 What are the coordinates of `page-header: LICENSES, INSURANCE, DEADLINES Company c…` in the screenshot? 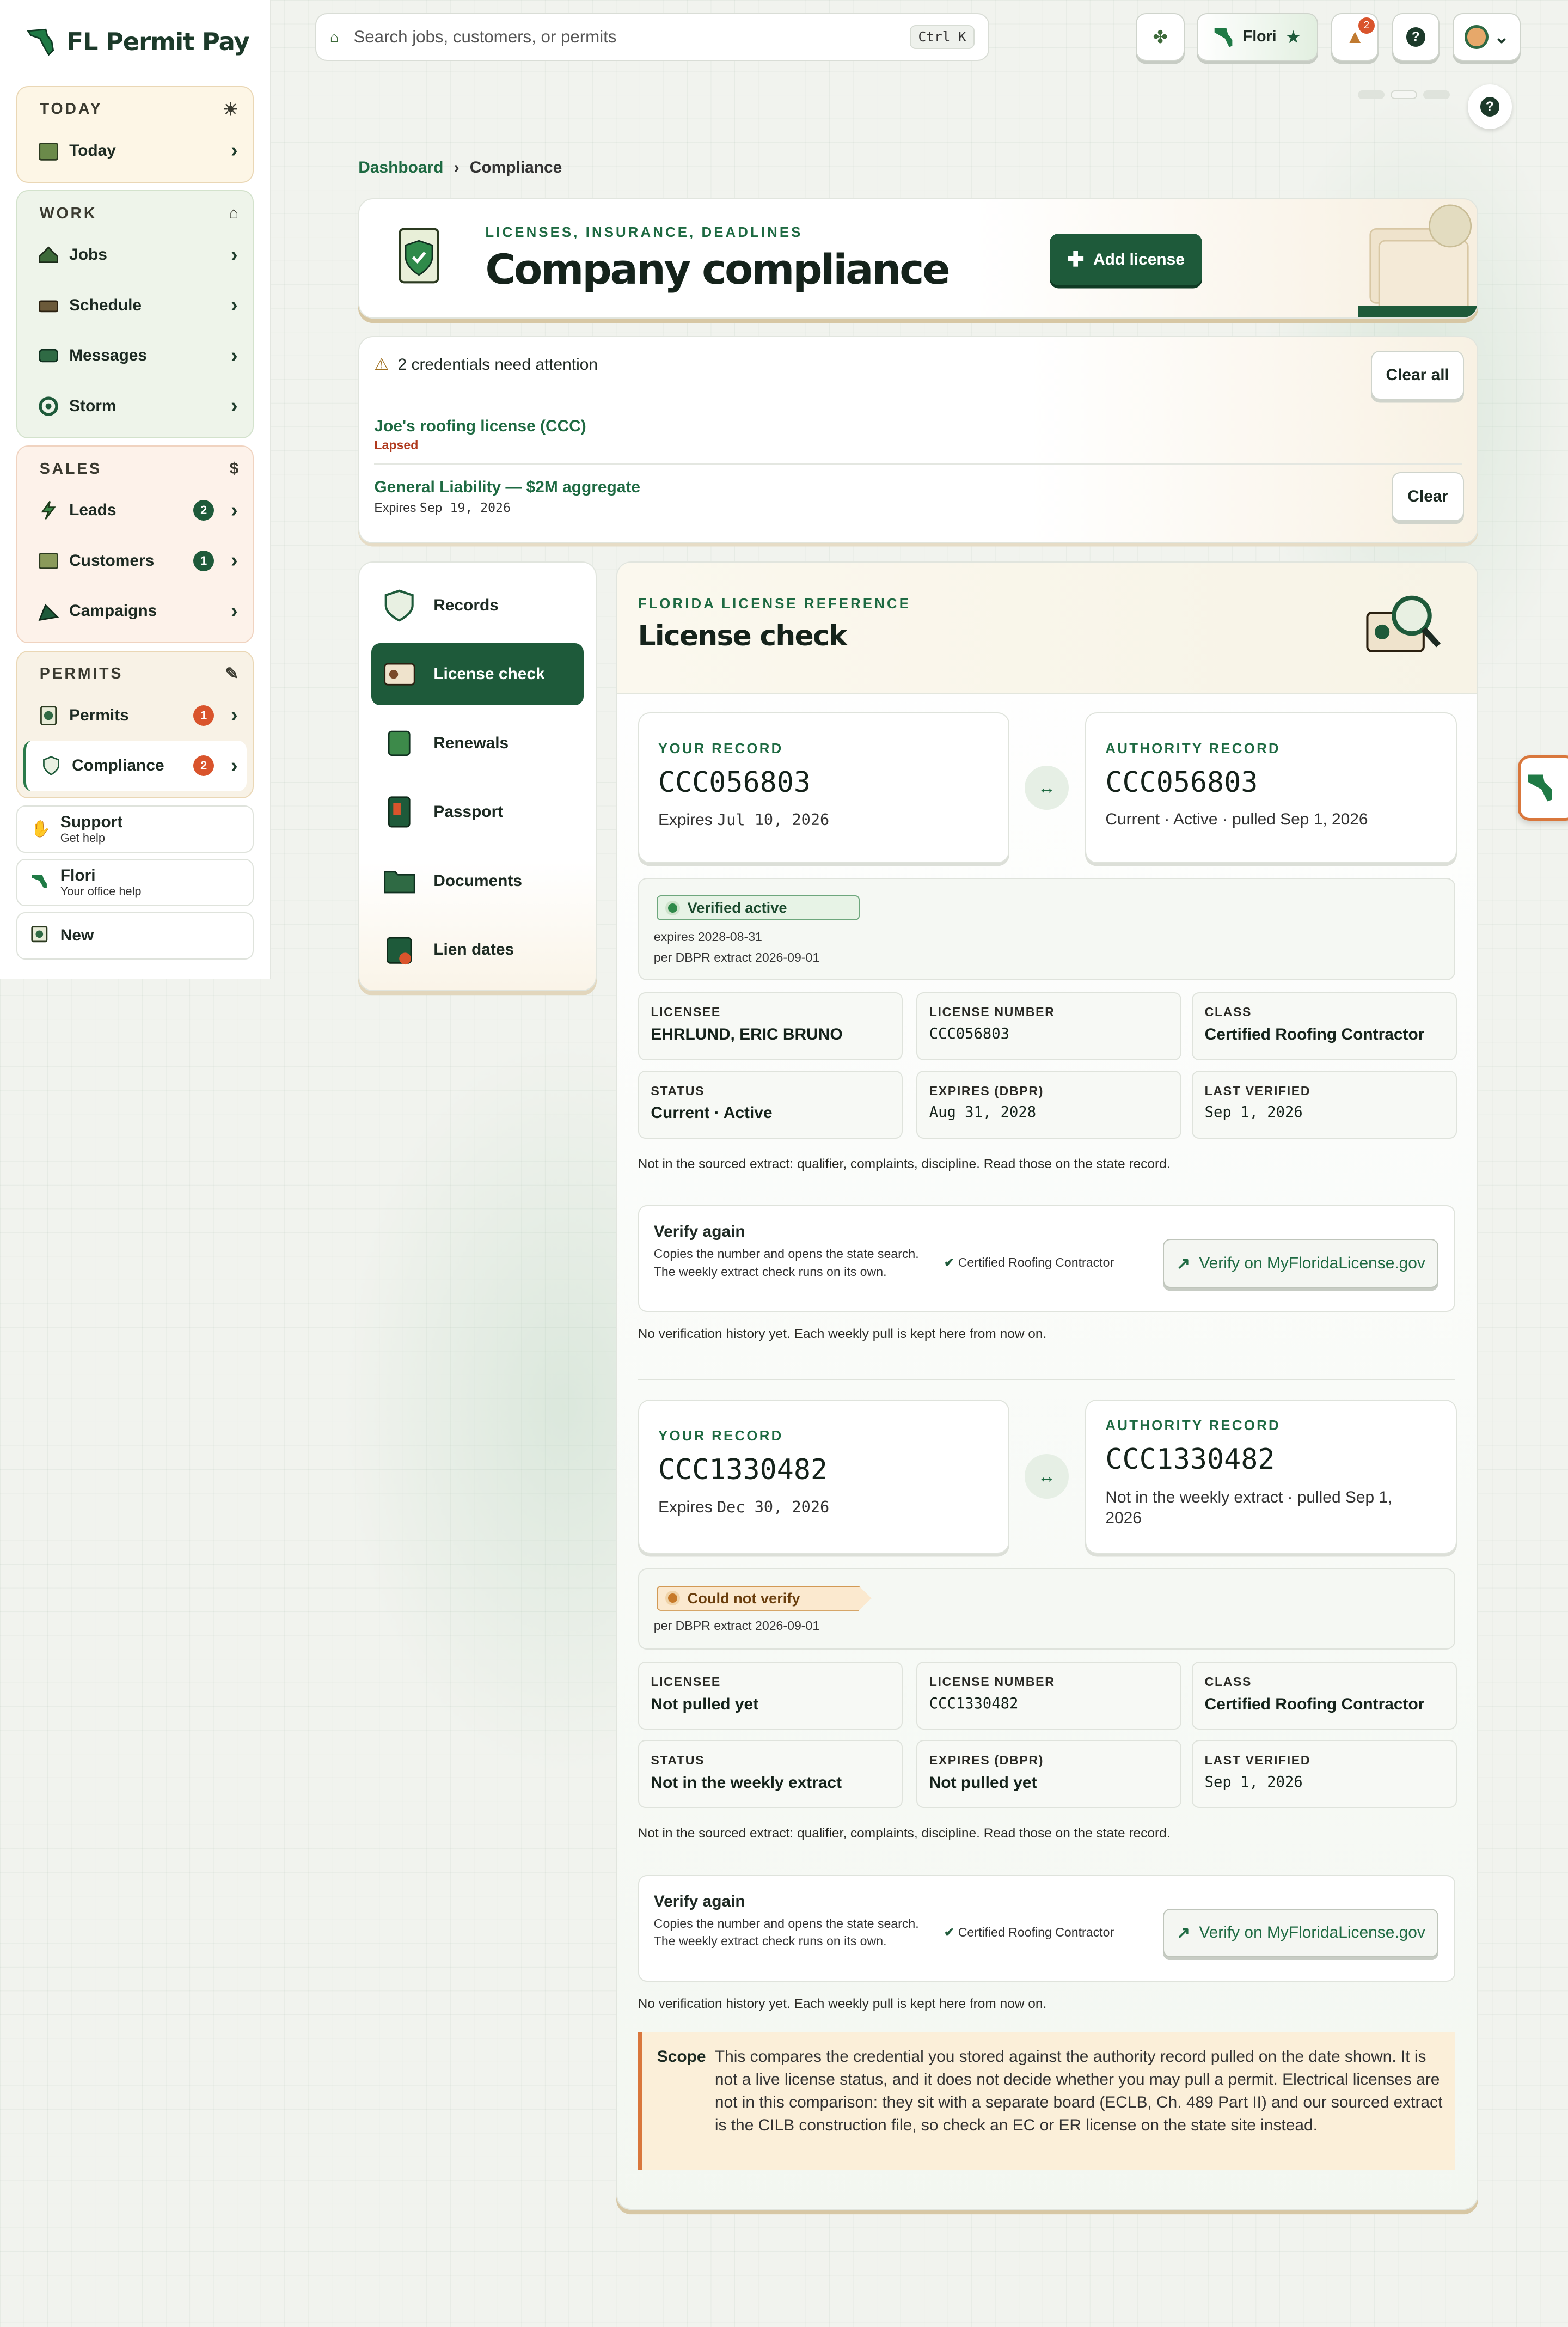 It's located at (918, 258).